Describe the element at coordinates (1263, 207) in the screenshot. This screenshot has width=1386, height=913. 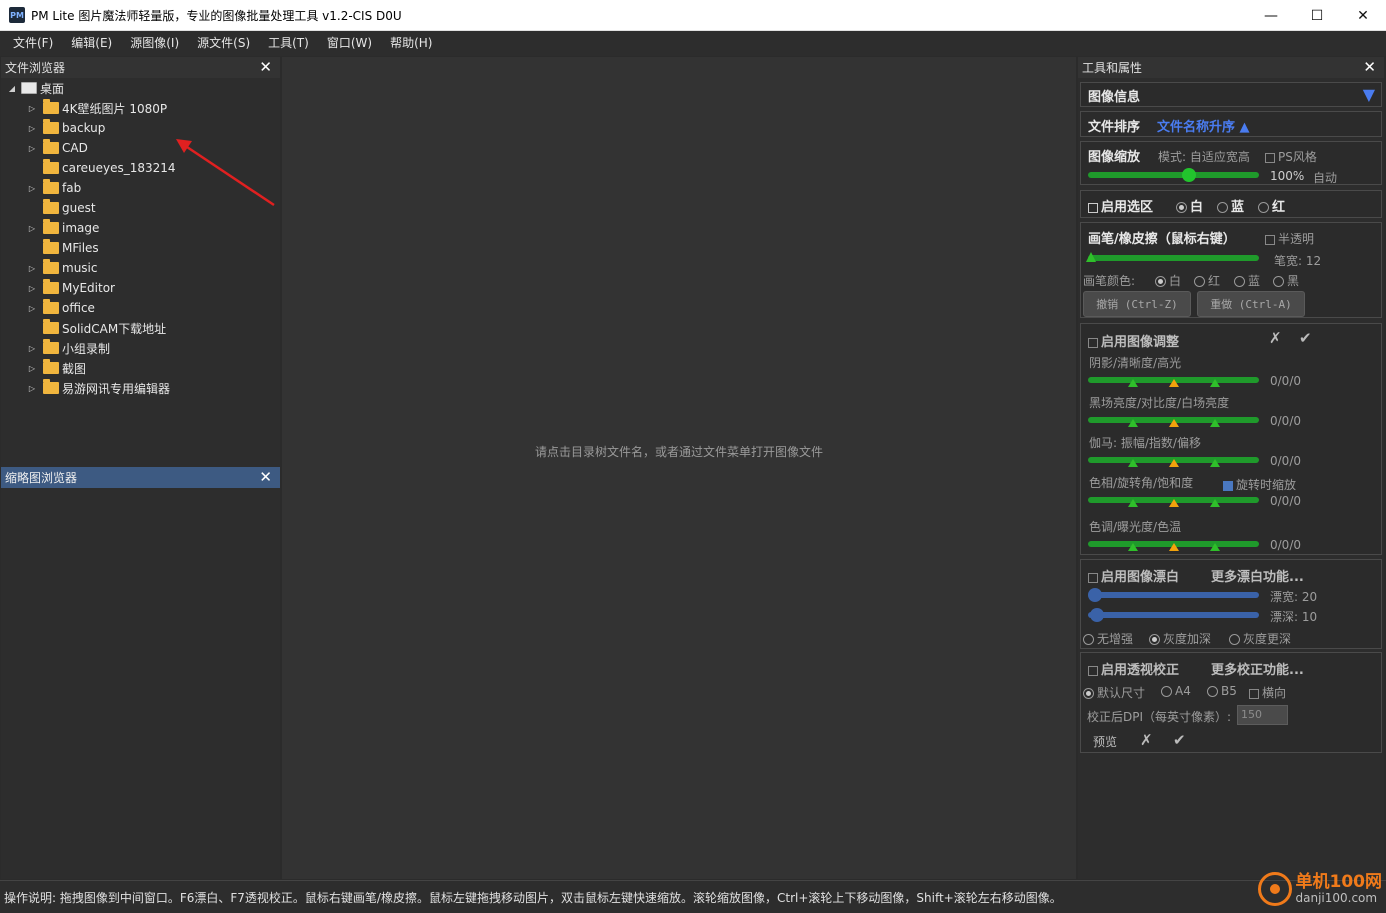
I see `selection-red-radio` at that location.